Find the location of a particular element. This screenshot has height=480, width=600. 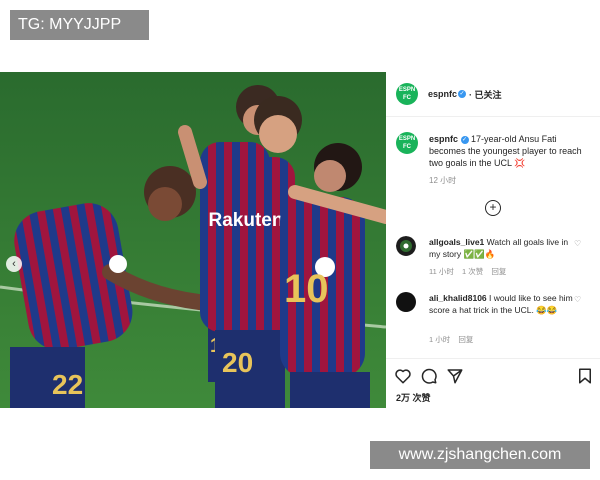

photo-sponsor: Rakuten is located at coordinates (246, 220).